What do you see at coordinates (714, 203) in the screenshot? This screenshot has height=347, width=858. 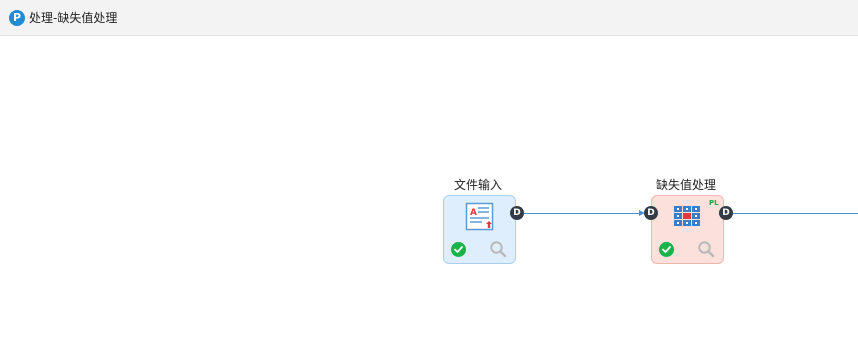 I see `pl-badge: PL` at bounding box center [714, 203].